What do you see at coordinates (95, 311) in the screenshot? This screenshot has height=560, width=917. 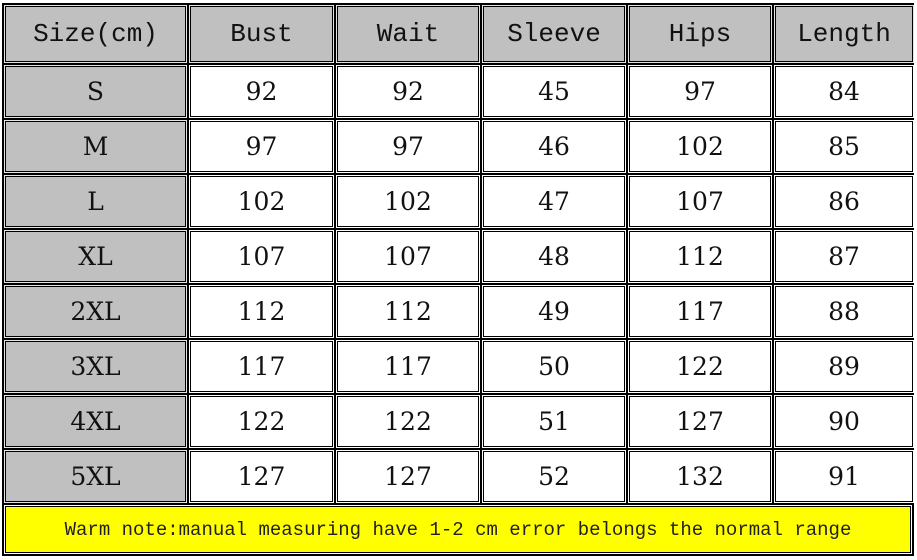 I see `size-label-cell: 2XL` at bounding box center [95, 311].